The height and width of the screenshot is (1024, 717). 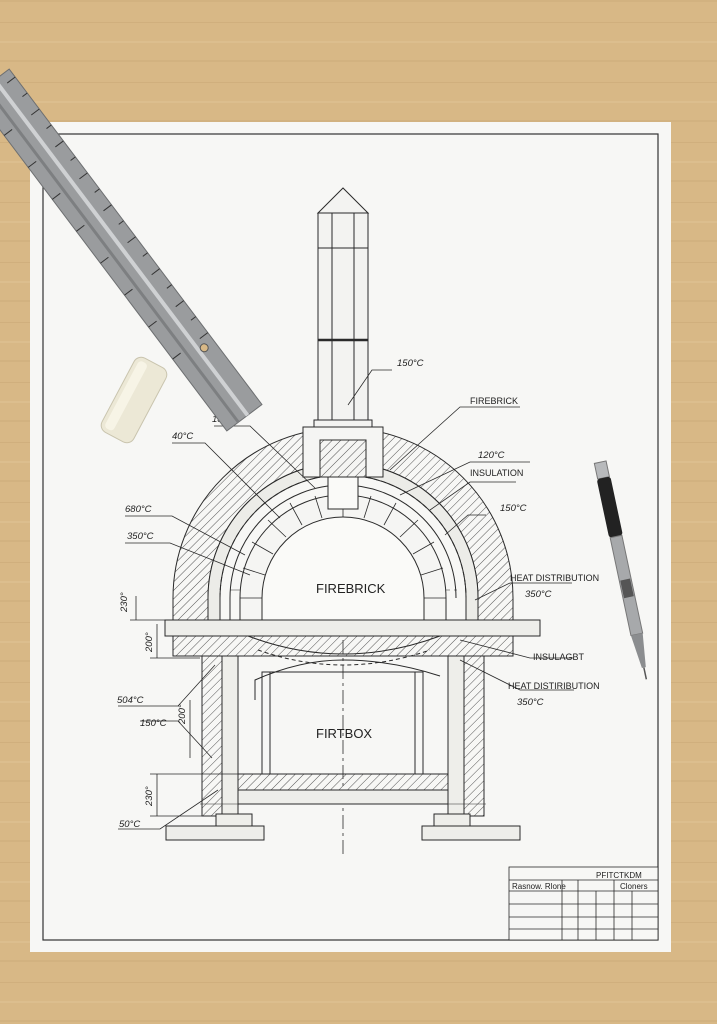 I want to click on label-150c-left: 150°C, so click(x=153, y=723).